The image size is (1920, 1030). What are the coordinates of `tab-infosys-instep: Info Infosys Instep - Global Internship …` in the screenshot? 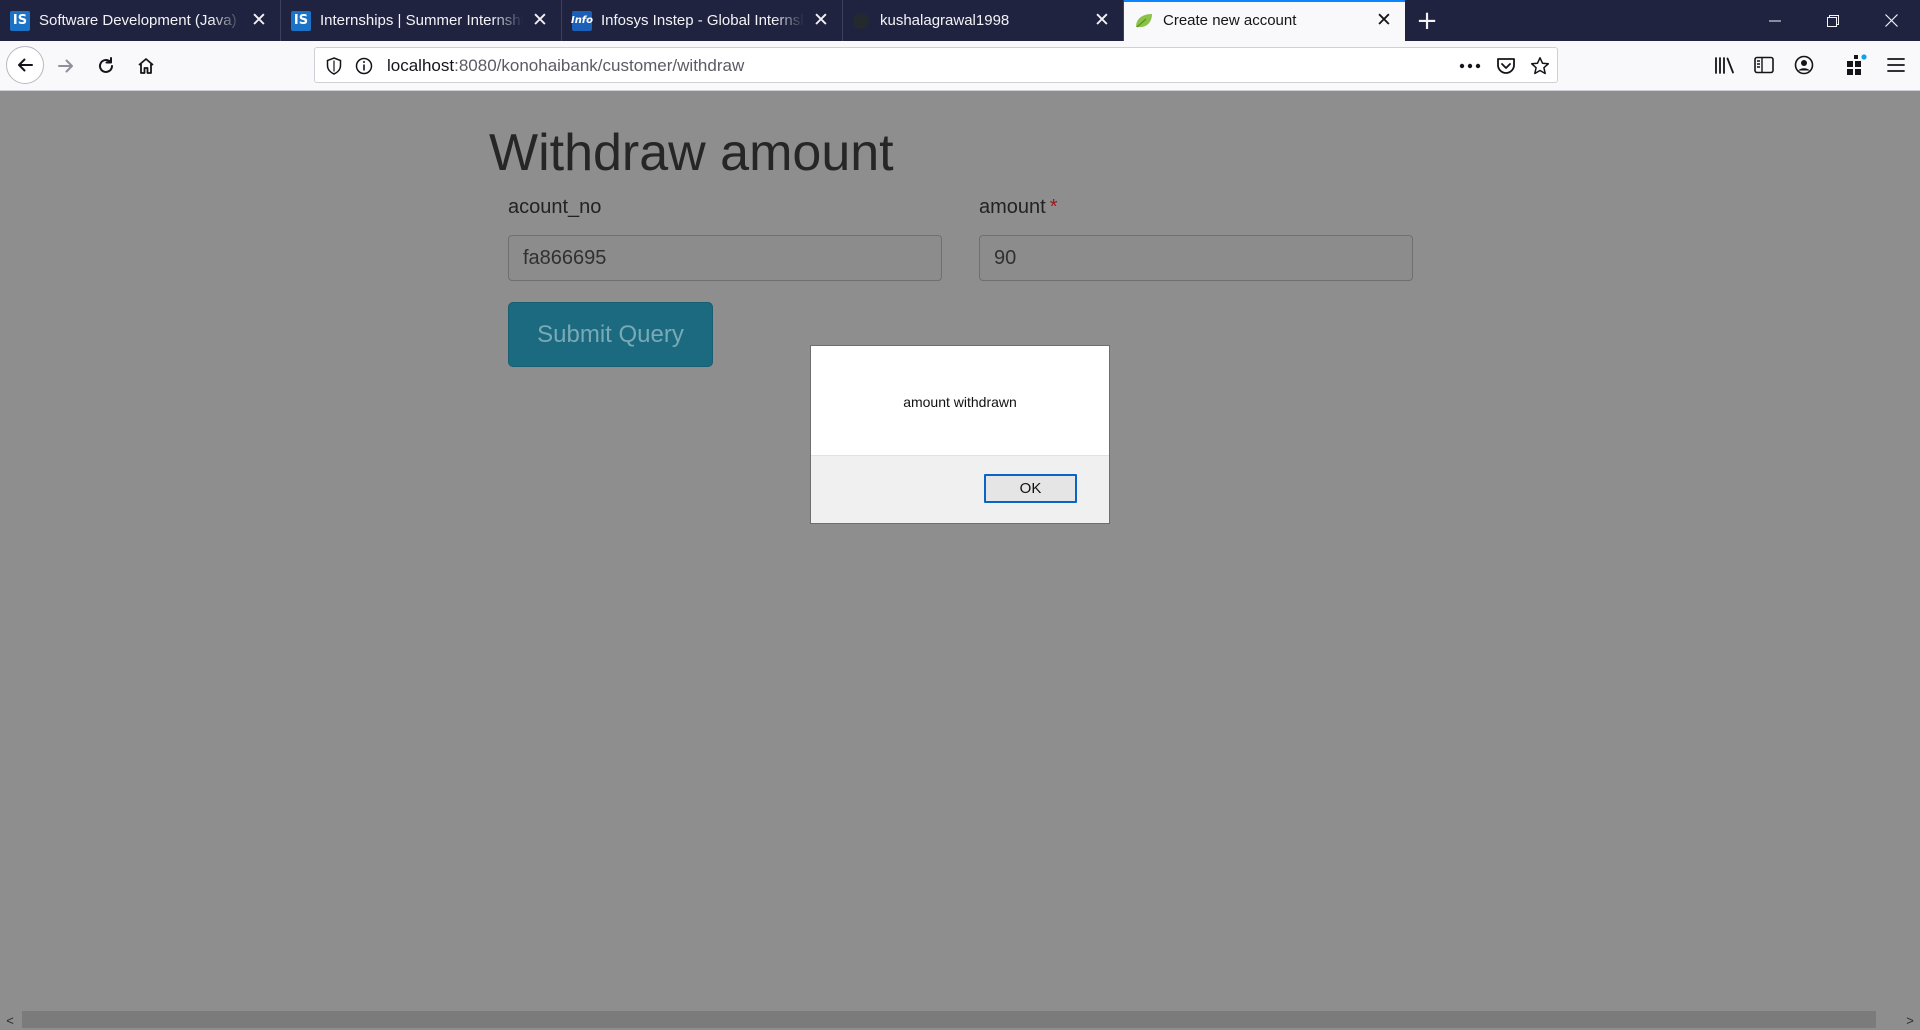 It's located at (702, 20).